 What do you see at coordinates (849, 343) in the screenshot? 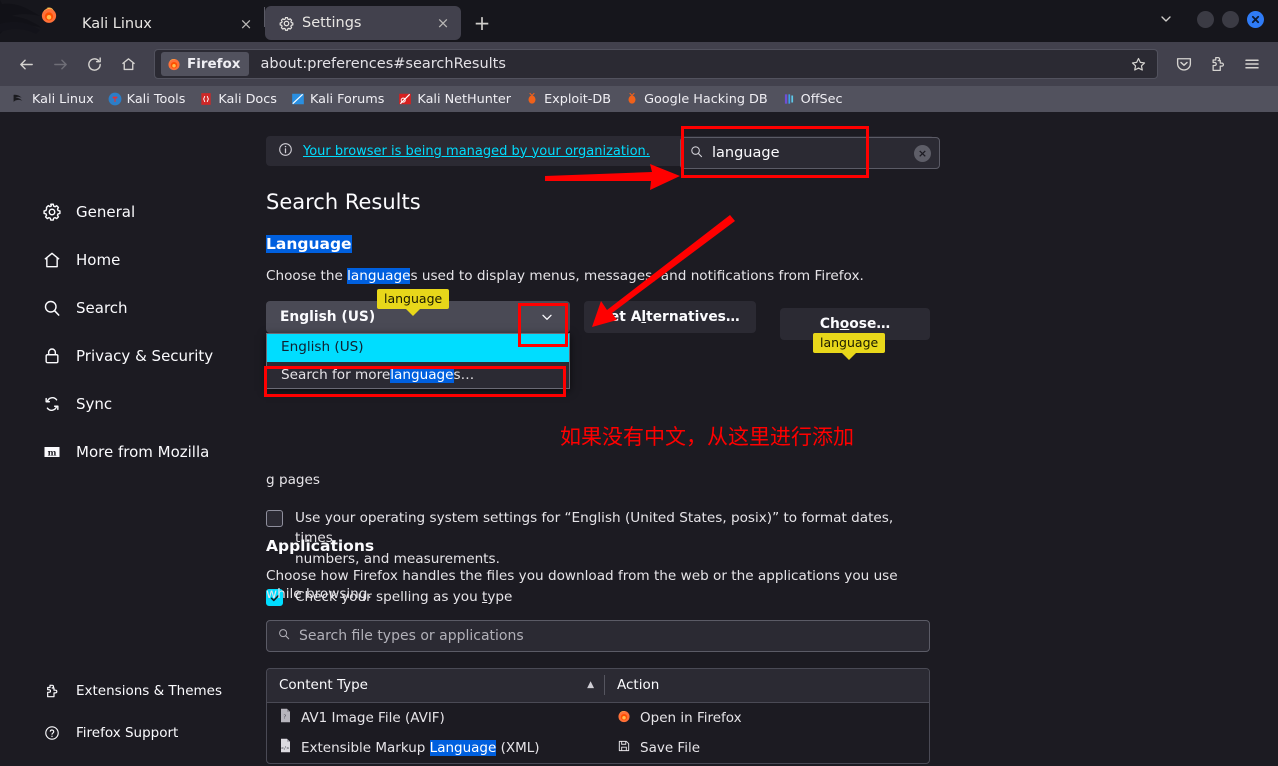
I see `tooltip-choose-button: language` at bounding box center [849, 343].